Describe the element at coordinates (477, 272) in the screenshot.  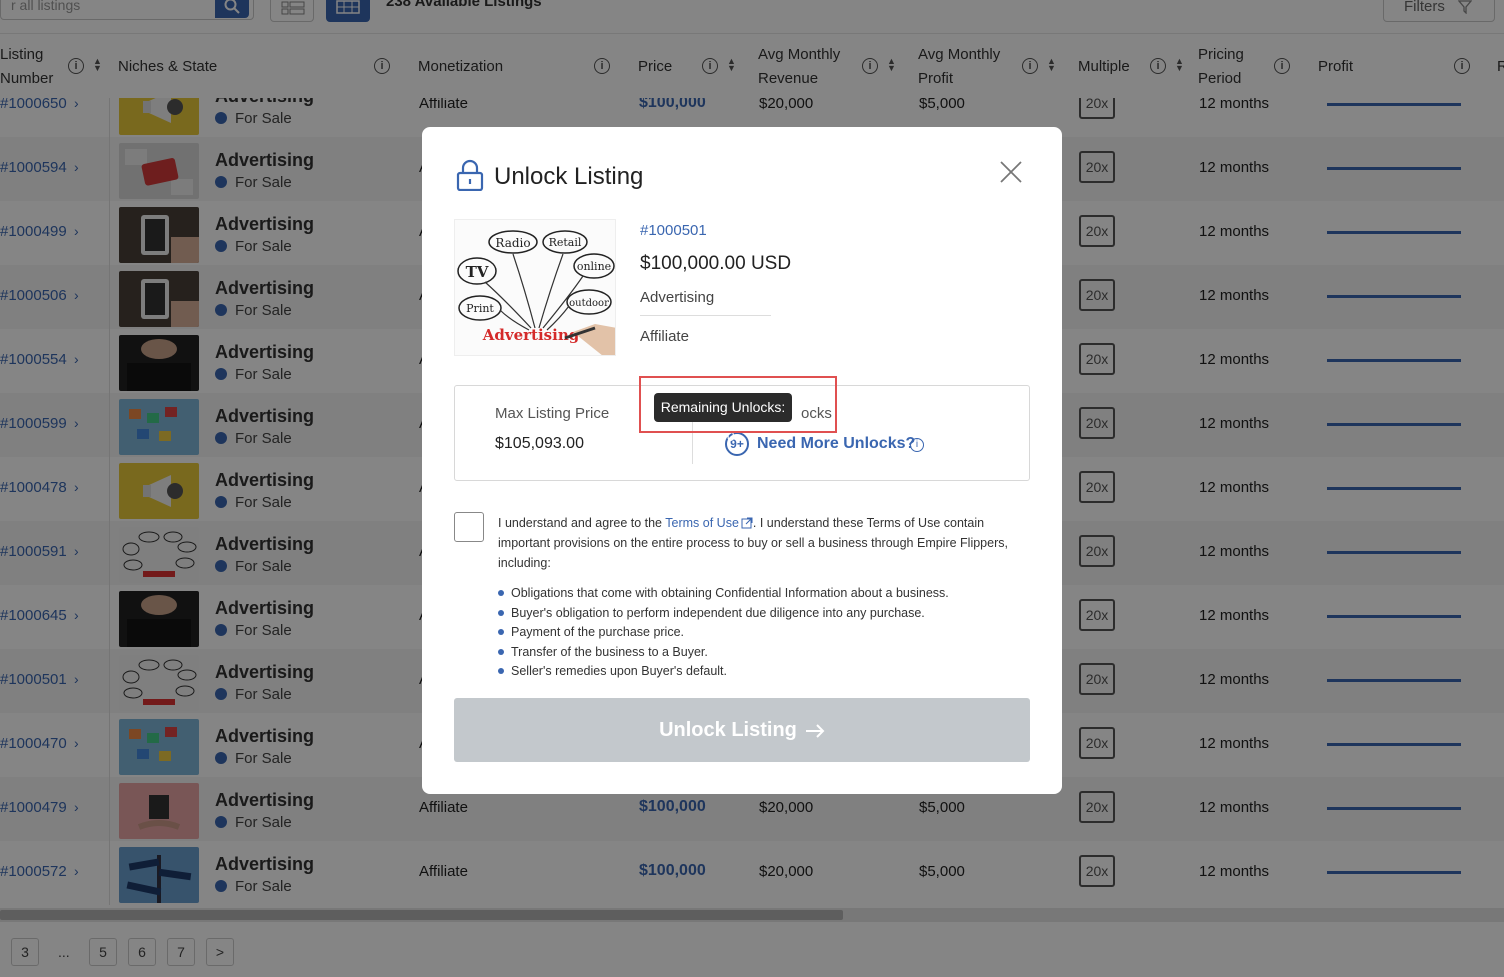
I see `image-word-tv: TV` at that location.